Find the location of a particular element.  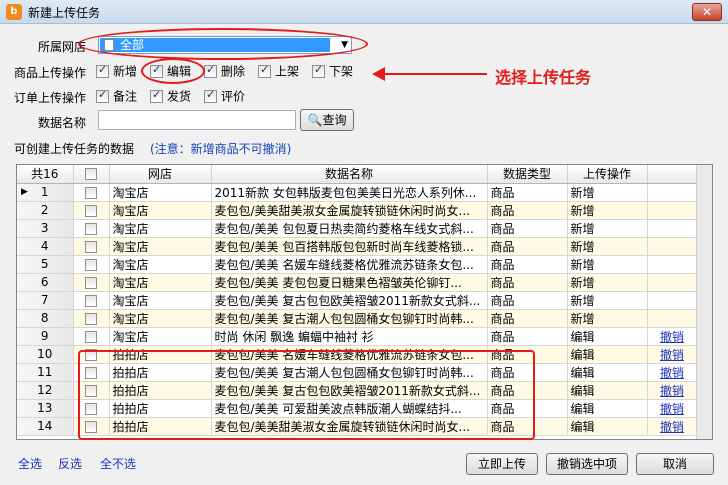

checkbox-list: ✓ 上架 is located at coordinates (278, 71).